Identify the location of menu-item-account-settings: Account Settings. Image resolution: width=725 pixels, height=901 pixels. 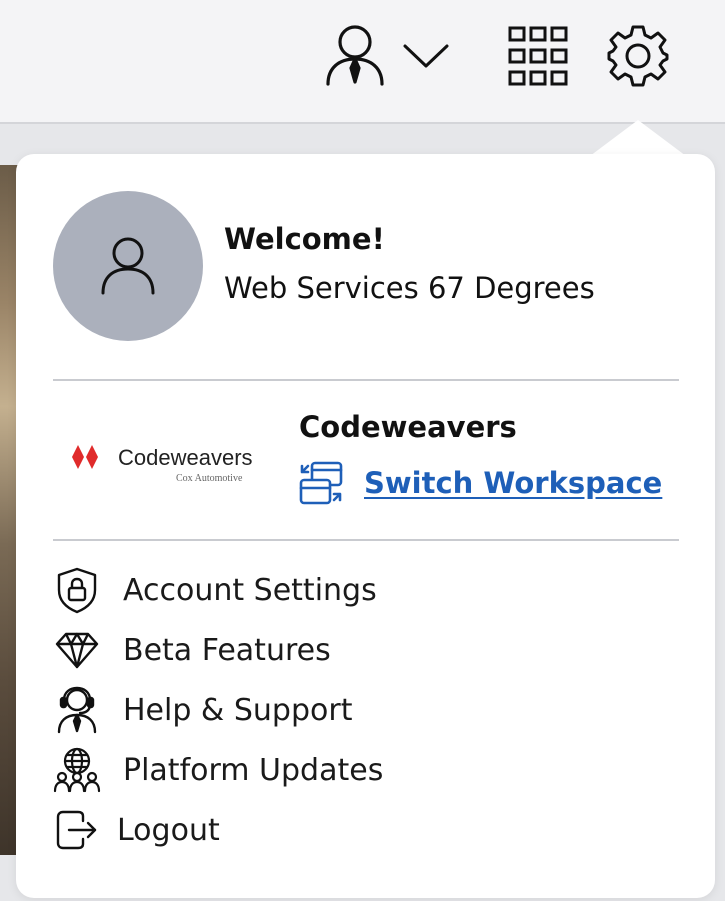
(363, 590).